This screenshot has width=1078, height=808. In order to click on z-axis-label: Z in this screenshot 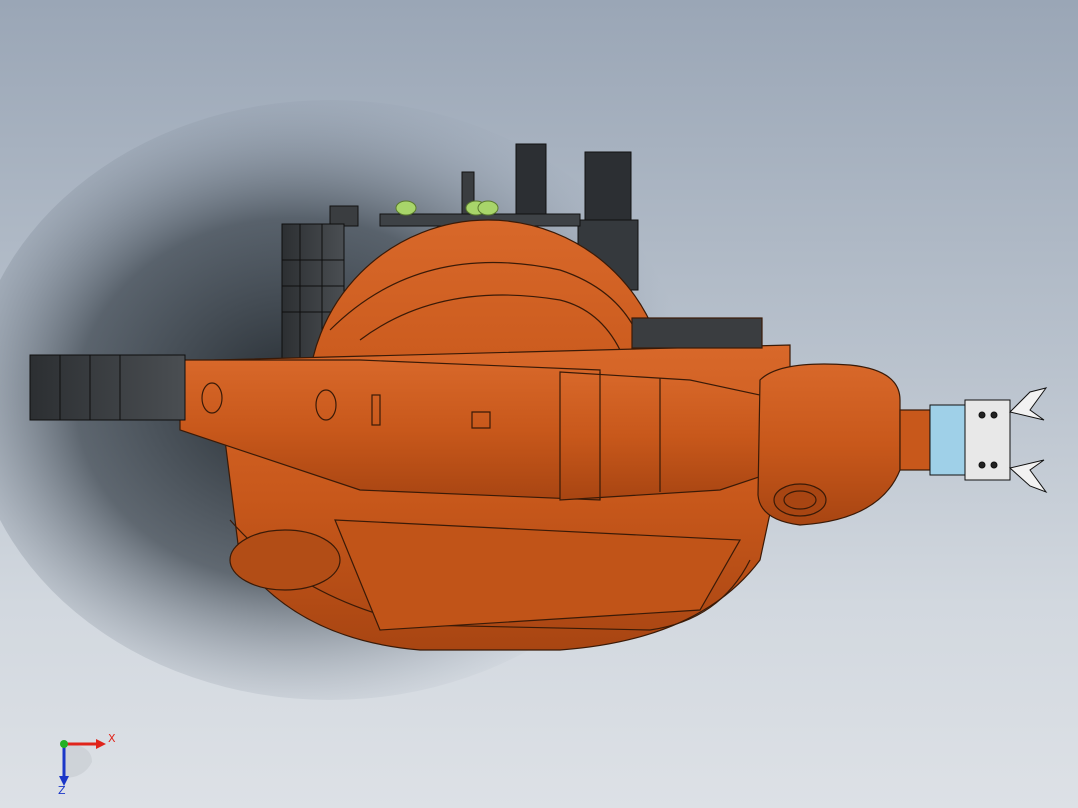, I will do `click(62, 790)`.